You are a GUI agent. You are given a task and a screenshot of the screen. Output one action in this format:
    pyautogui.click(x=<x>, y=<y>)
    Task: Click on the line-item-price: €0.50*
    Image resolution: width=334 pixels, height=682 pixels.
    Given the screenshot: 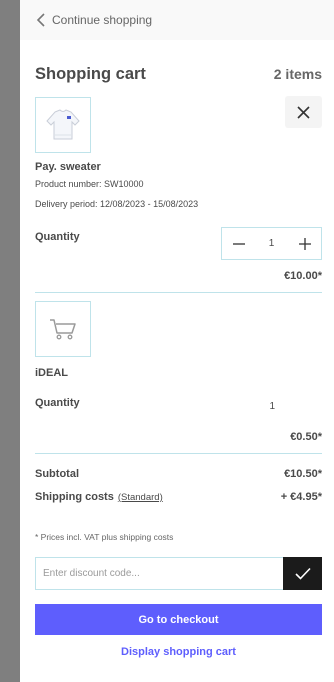 What is the action you would take?
    pyautogui.click(x=306, y=437)
    